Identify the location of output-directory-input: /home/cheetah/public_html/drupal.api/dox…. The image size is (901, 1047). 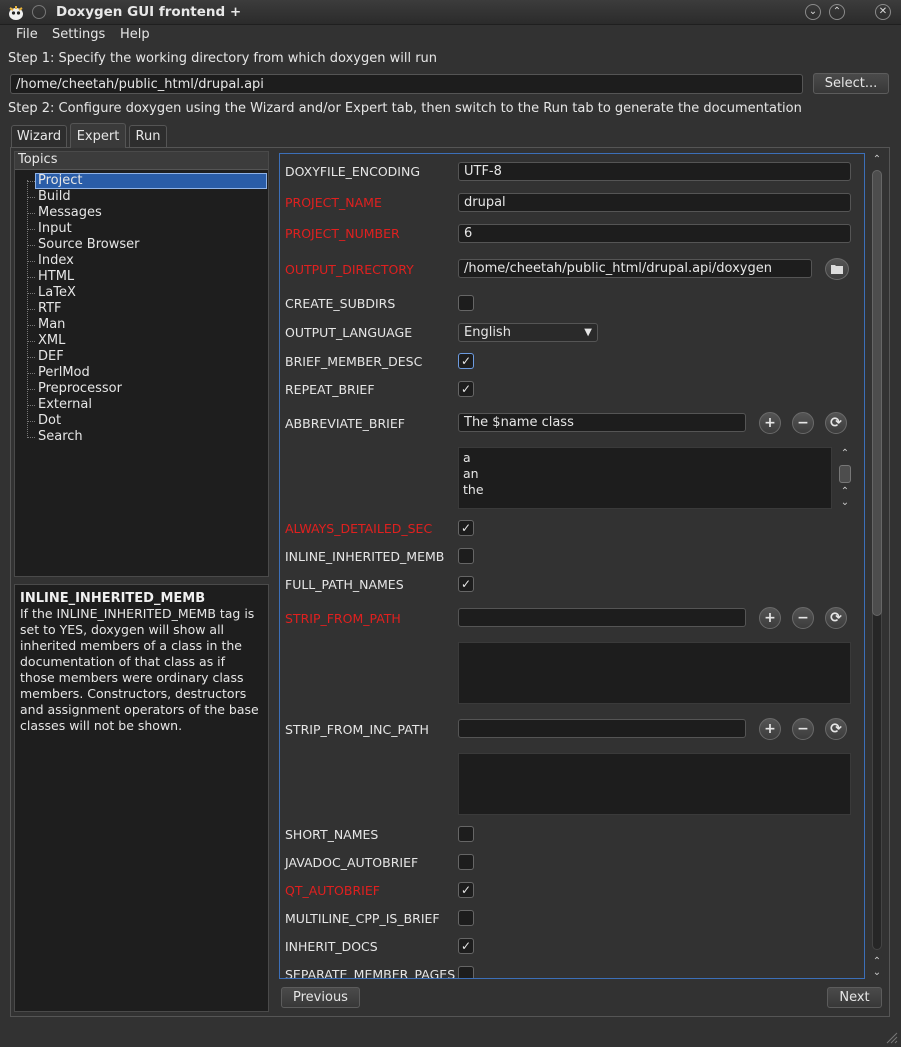
(635, 268).